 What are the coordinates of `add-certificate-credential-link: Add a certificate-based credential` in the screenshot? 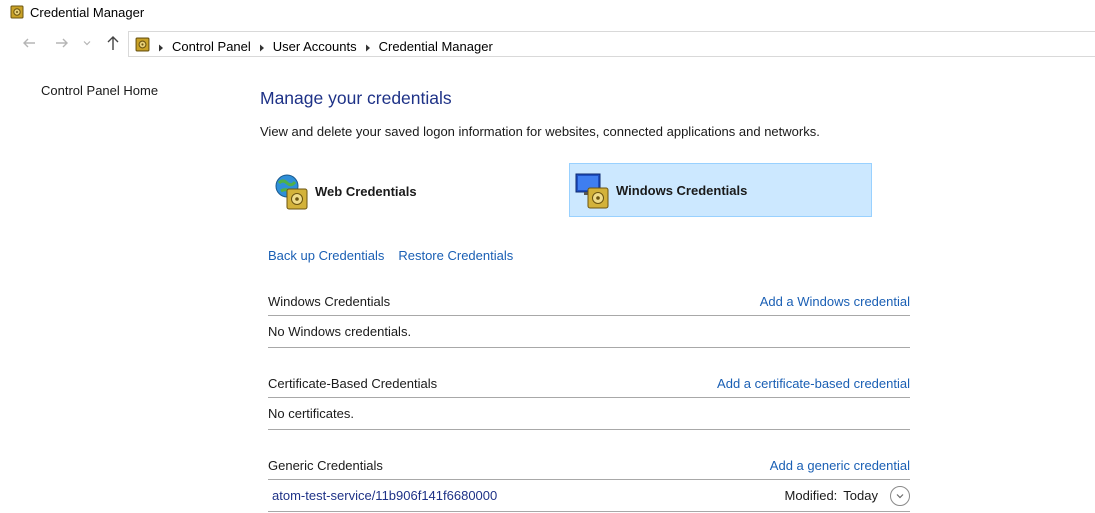 It's located at (813, 383).